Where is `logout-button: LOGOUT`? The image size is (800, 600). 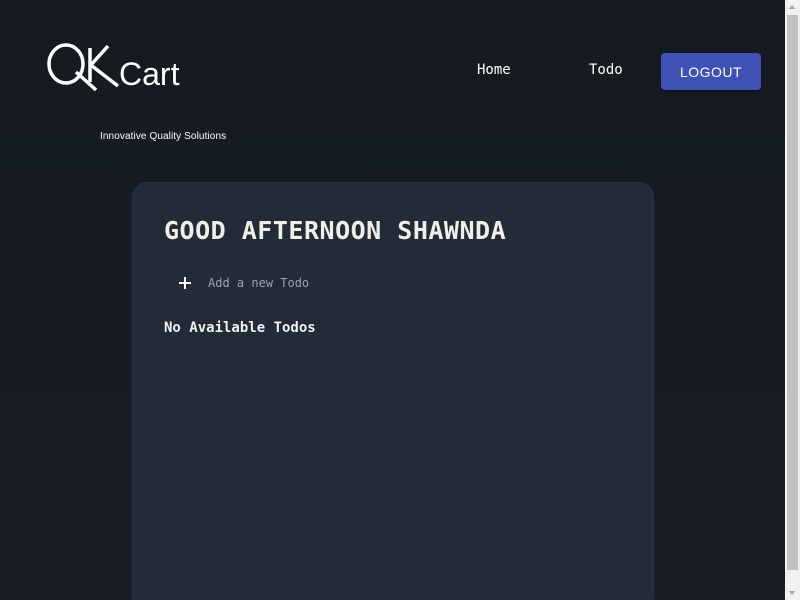 logout-button: LOGOUT is located at coordinates (711, 71).